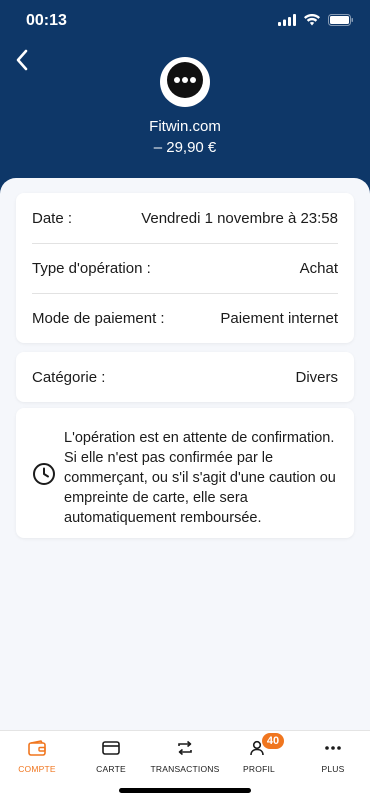  Describe the element at coordinates (239, 218) in the screenshot. I see `detail-value: Vendredi 1 novembre à 23:58` at that location.